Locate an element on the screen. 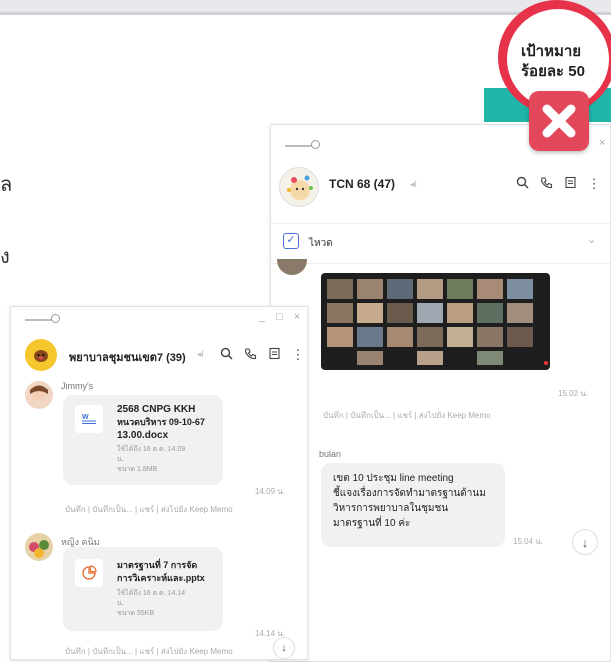 The image size is (611, 662). video-grid-thumbnails is located at coordinates (437, 322).